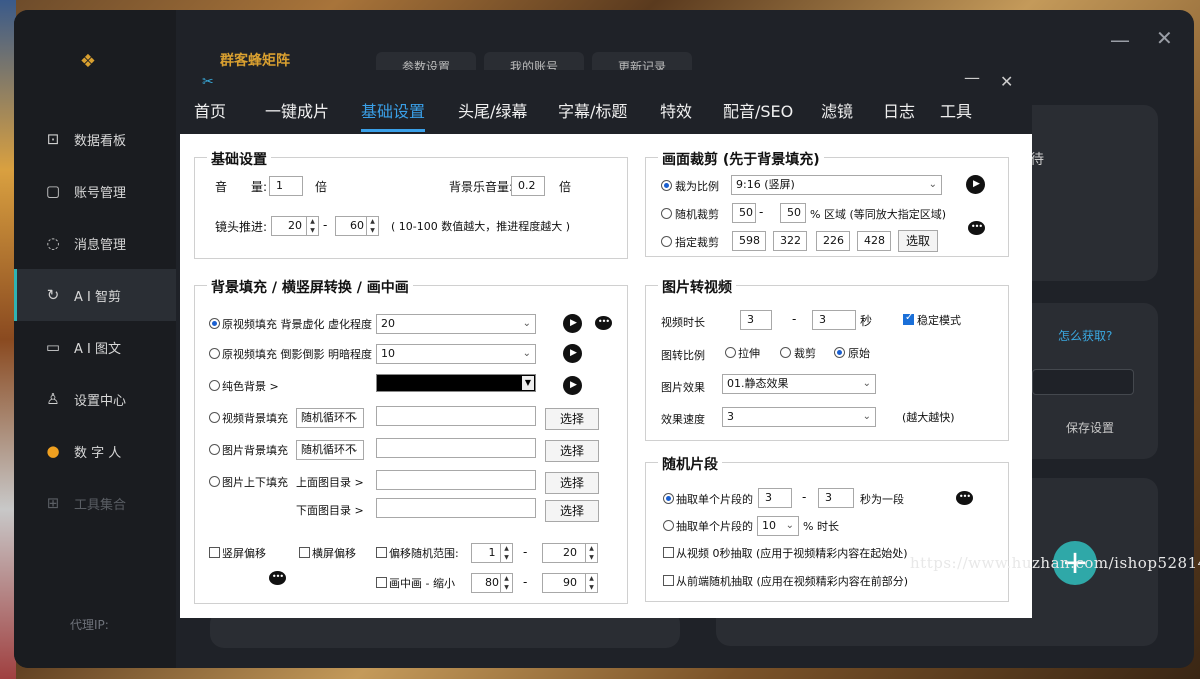 This screenshot has height=679, width=1200. Describe the element at coordinates (214, 323) in the screenshot. I see `bg-blur-radio` at that location.